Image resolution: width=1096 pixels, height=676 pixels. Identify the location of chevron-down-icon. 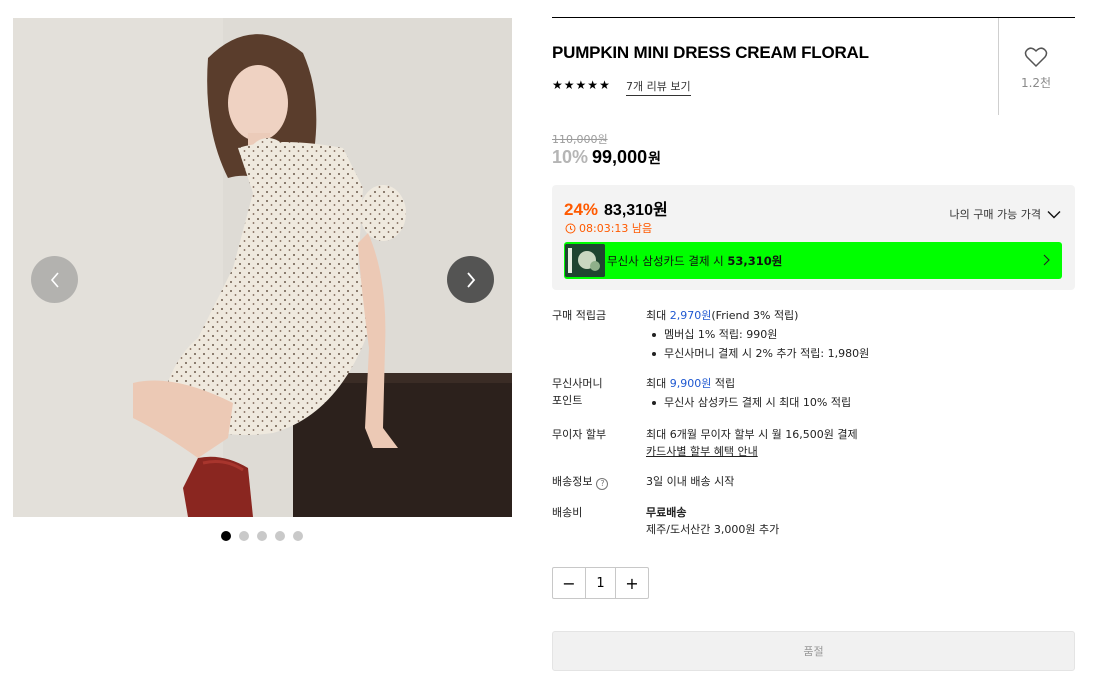
(1054, 214).